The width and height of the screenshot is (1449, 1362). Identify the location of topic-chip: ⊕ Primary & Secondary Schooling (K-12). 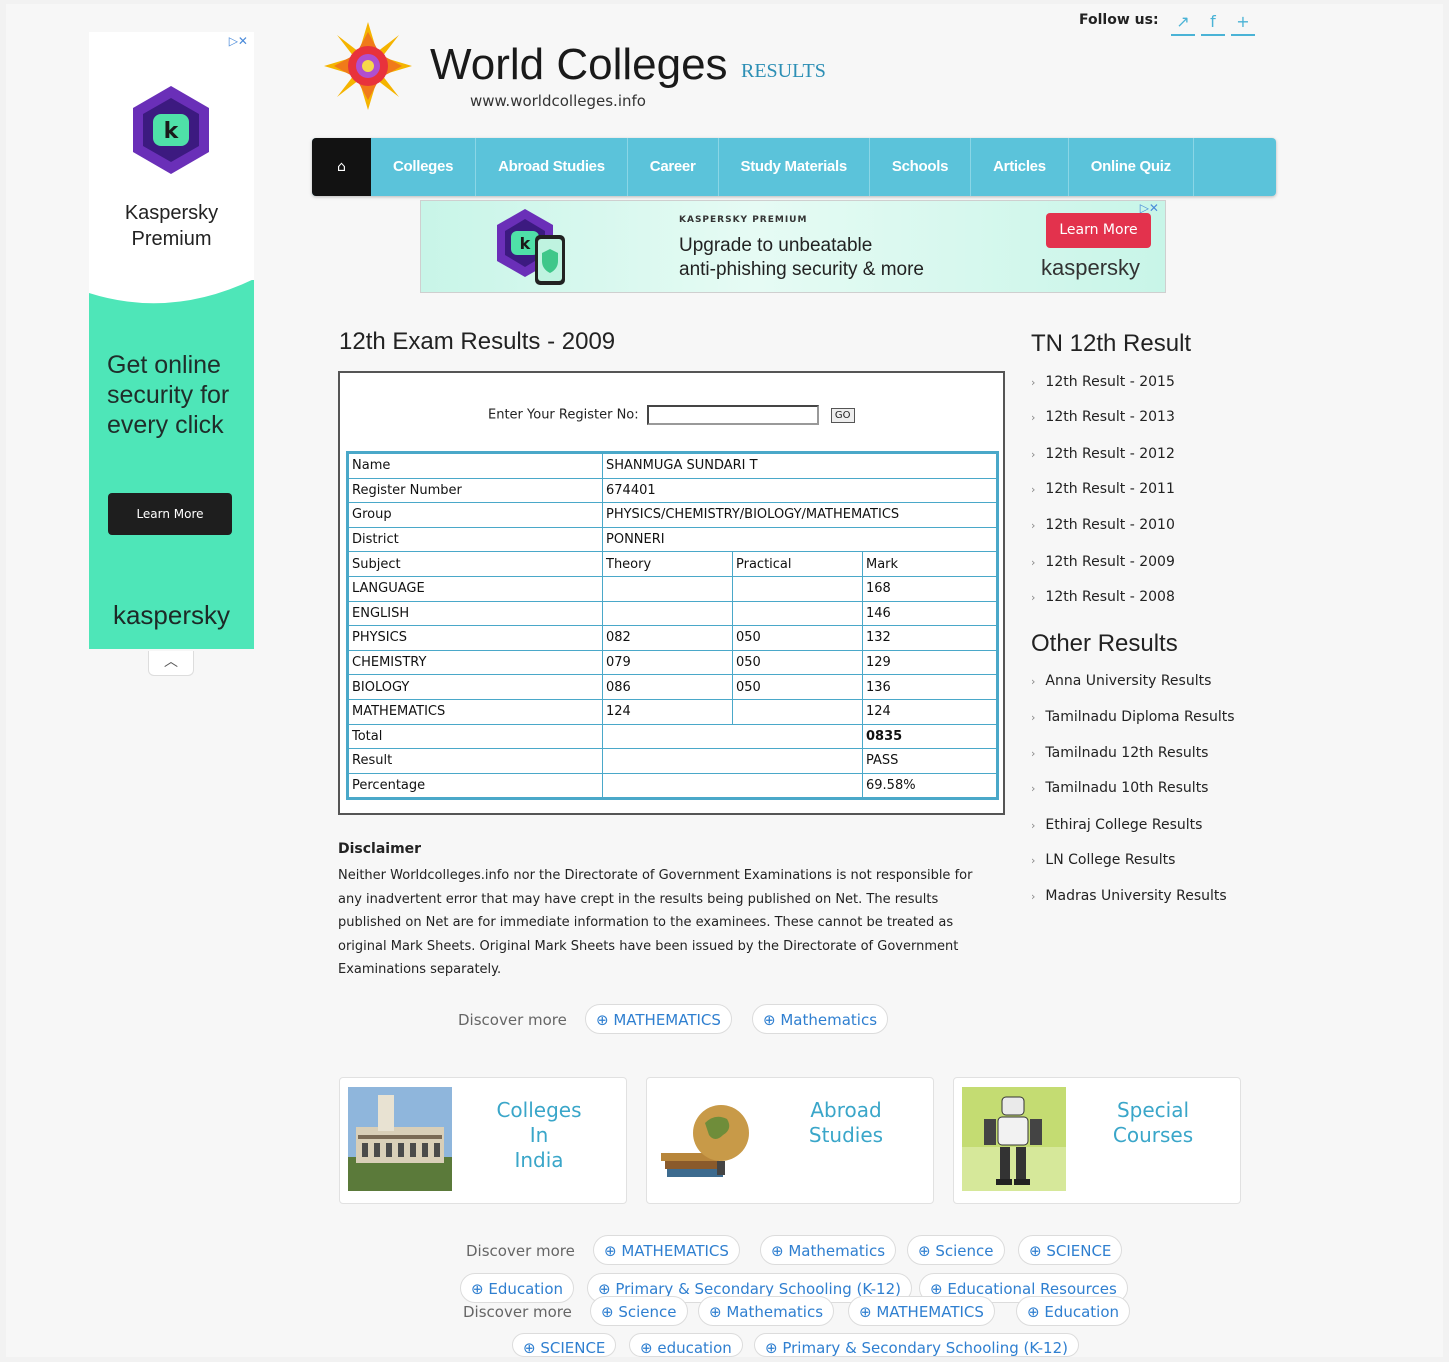
(916, 1345).